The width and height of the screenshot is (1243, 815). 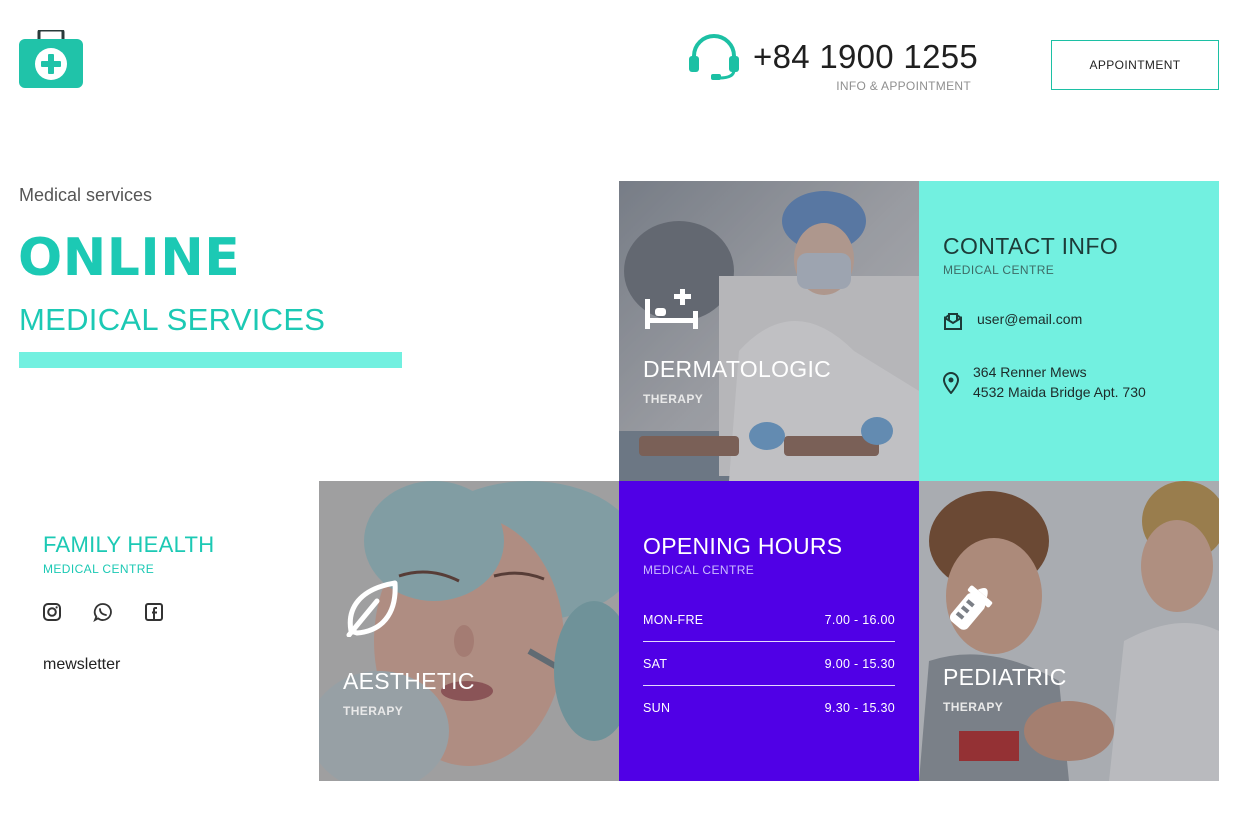 What do you see at coordinates (1030, 372) in the screenshot?
I see `address-line-1: 364 Renner Mews` at bounding box center [1030, 372].